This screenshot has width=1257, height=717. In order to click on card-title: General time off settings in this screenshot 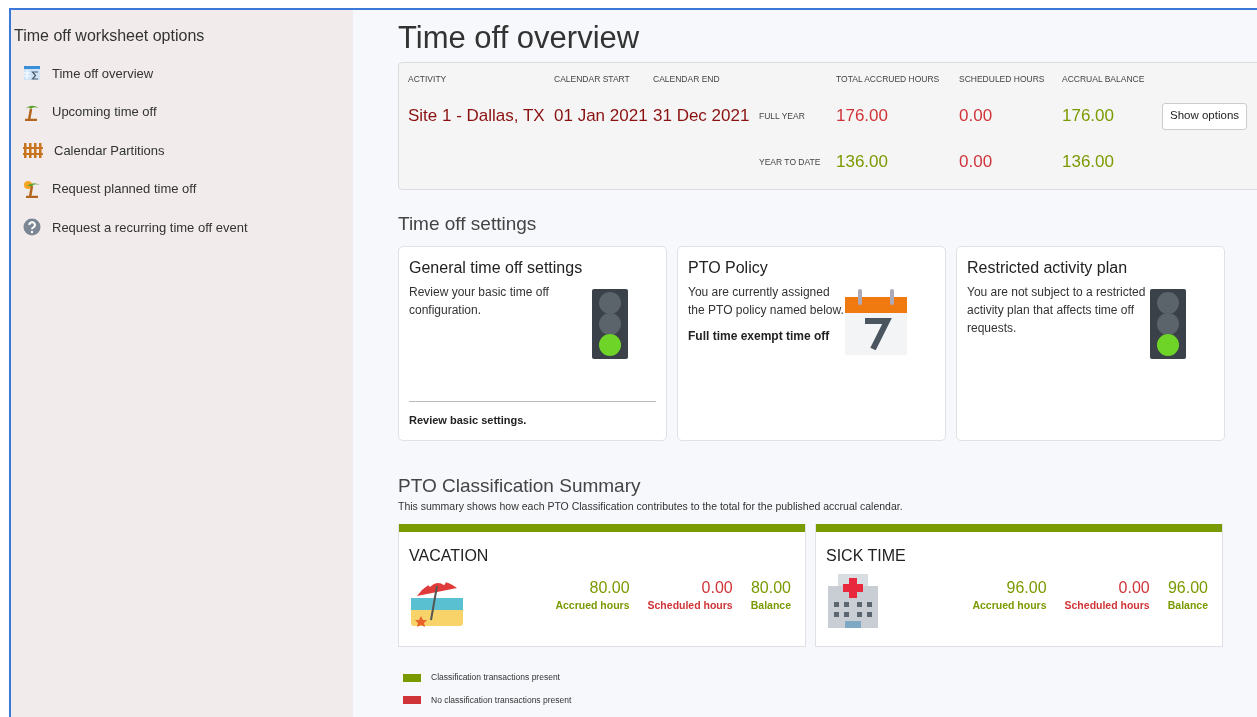, I will do `click(496, 267)`.